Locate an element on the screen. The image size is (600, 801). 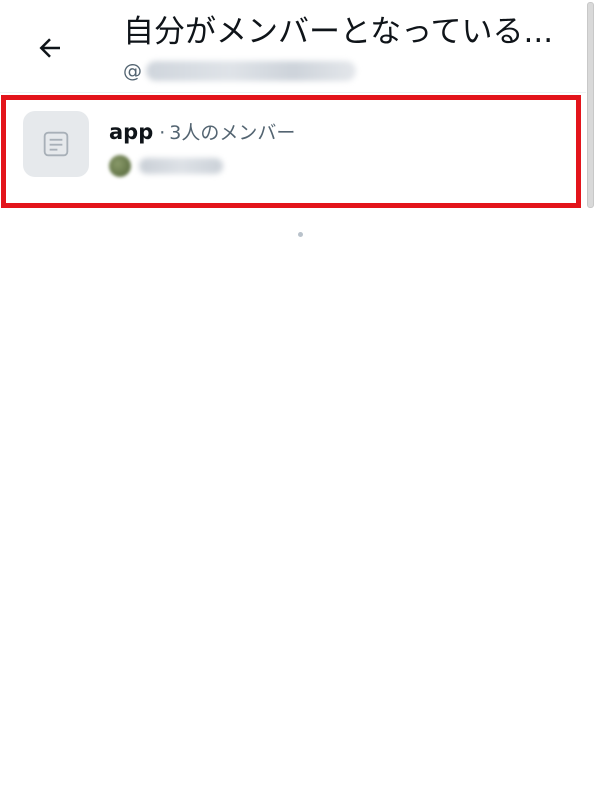
list-owner is located at coordinates (166, 166).